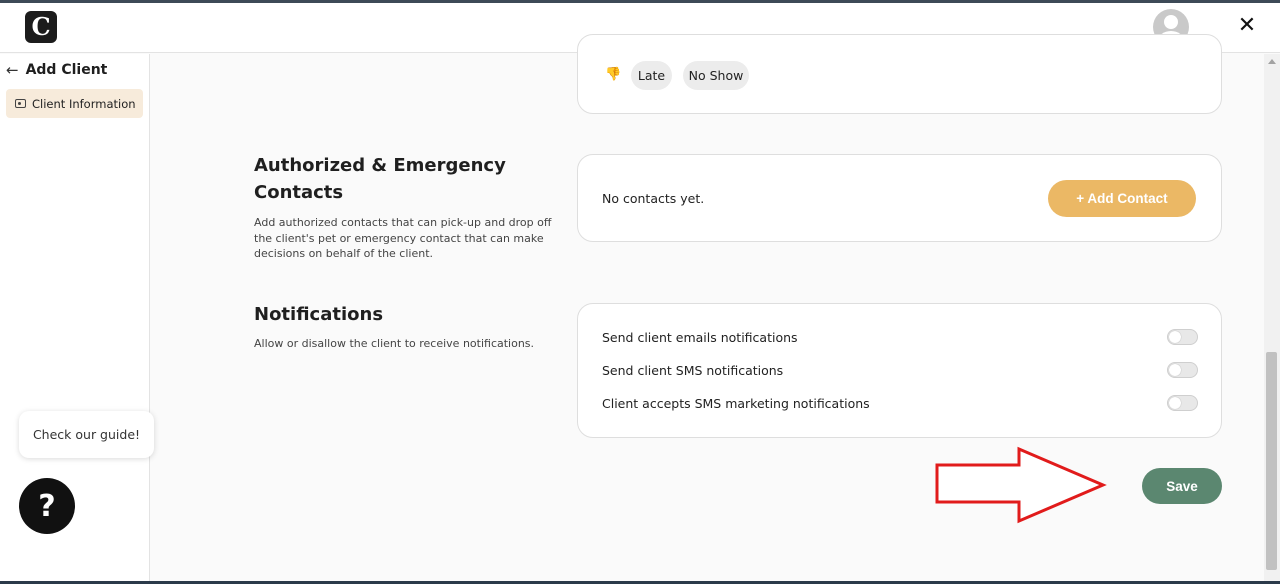 The image size is (1280, 584). I want to click on notification-row-sms: Send client SMS notifications, so click(900, 370).